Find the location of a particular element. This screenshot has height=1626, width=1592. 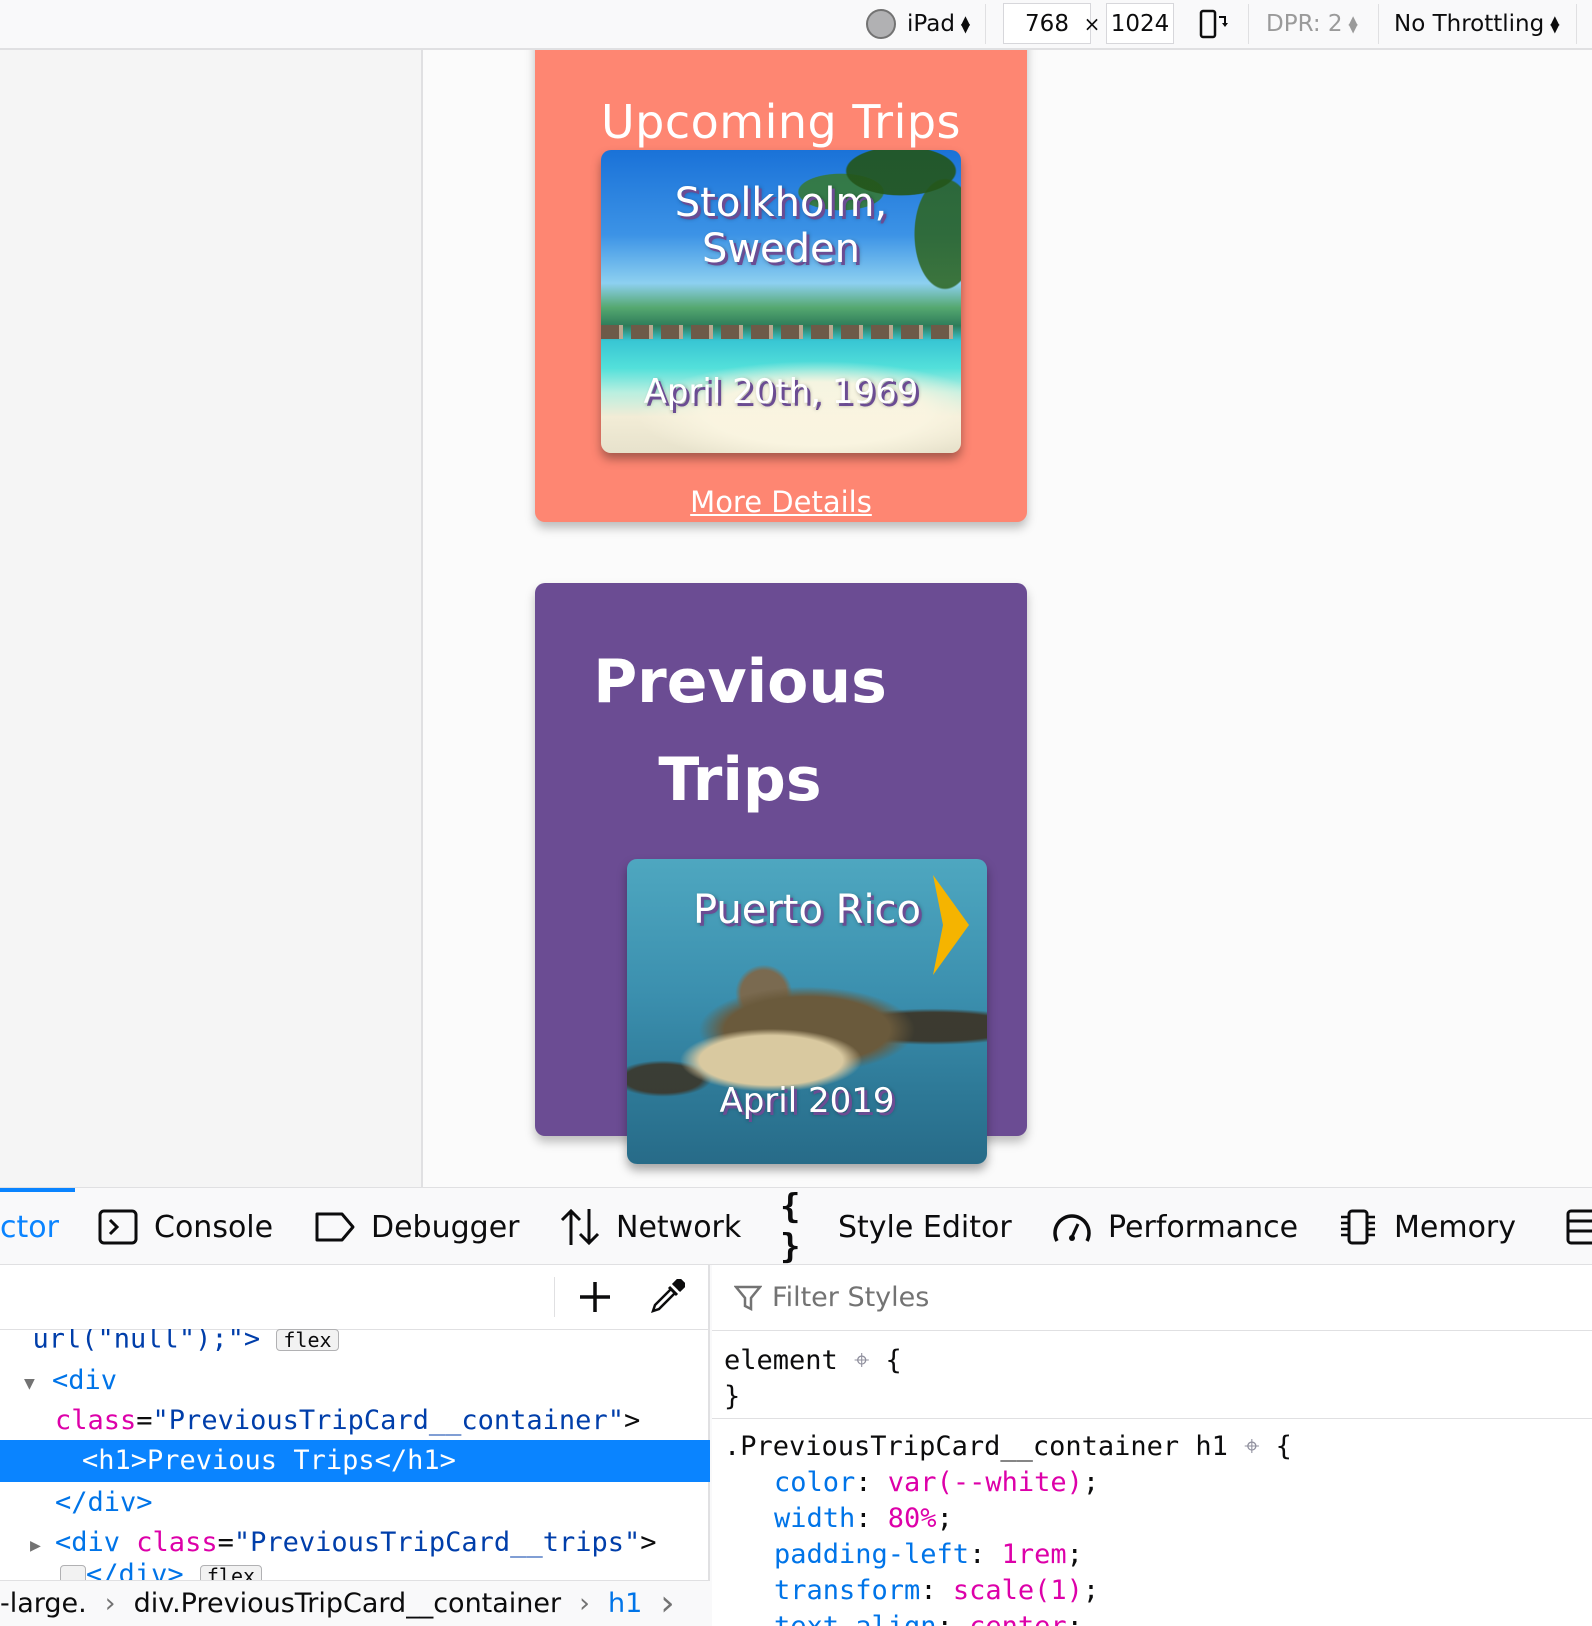

rotate-button is located at coordinates (1212, 24).